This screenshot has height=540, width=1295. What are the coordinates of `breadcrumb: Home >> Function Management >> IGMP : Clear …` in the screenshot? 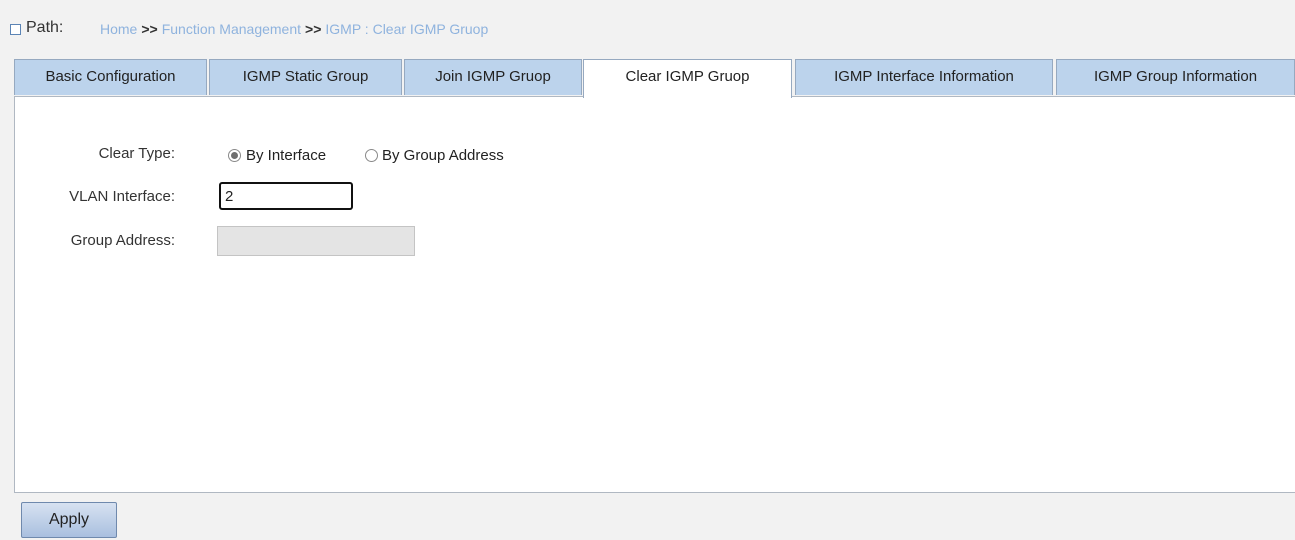 It's located at (294, 29).